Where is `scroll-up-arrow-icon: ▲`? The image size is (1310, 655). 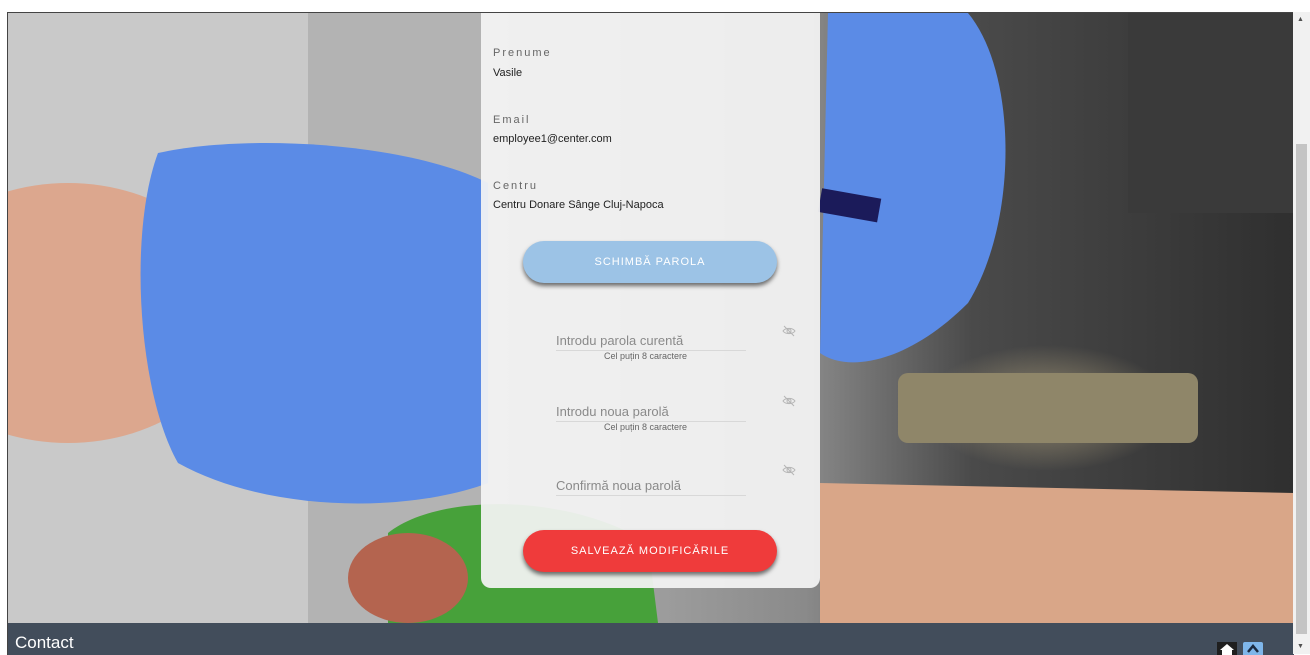 scroll-up-arrow-icon: ▲ is located at coordinates (1300, 20).